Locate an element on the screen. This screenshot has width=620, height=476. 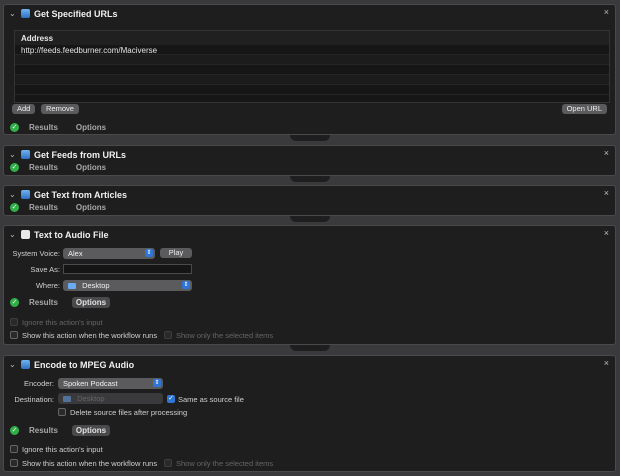
same-as-source-label: Same as source file is located at coordinates (211, 399).